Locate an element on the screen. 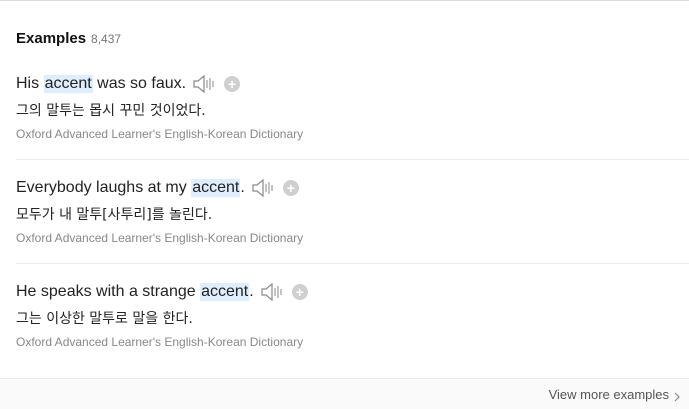  chevron-right-icon is located at coordinates (677, 395).